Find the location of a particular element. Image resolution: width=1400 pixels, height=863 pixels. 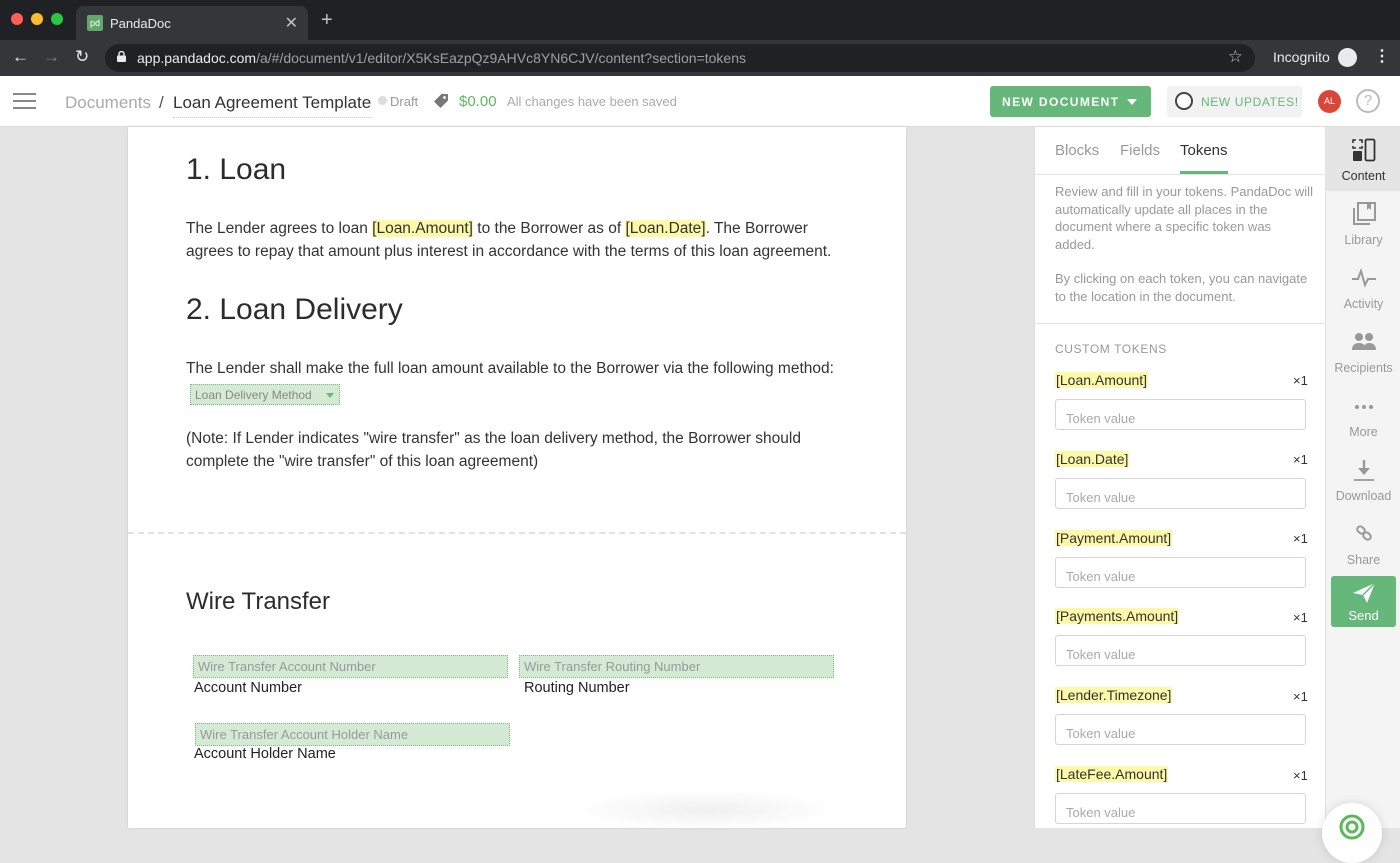

status-badge: Draft is located at coordinates (404, 101).